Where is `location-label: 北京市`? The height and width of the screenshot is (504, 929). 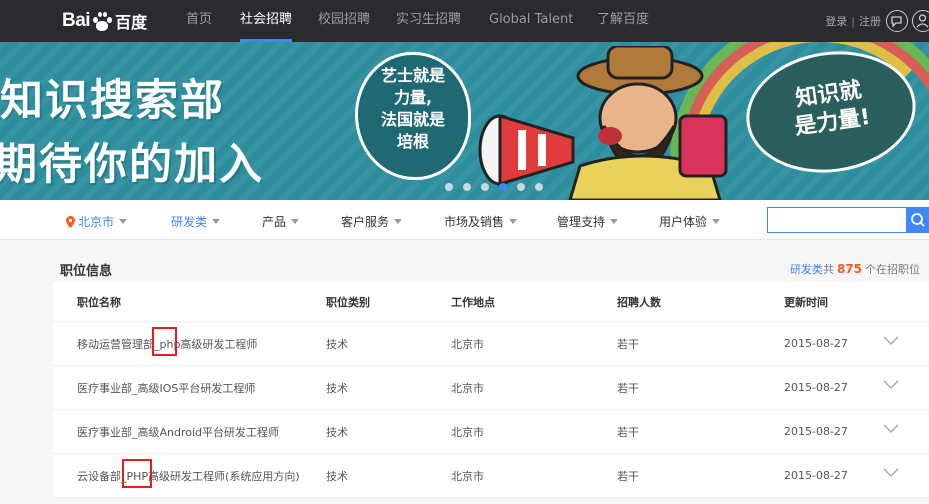
location-label: 北京市 is located at coordinates (96, 222).